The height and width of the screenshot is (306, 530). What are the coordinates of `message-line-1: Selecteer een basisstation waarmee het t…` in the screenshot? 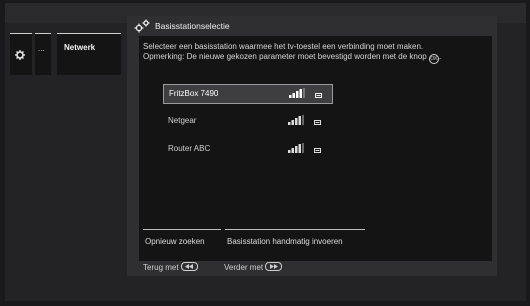 It's located at (283, 46).